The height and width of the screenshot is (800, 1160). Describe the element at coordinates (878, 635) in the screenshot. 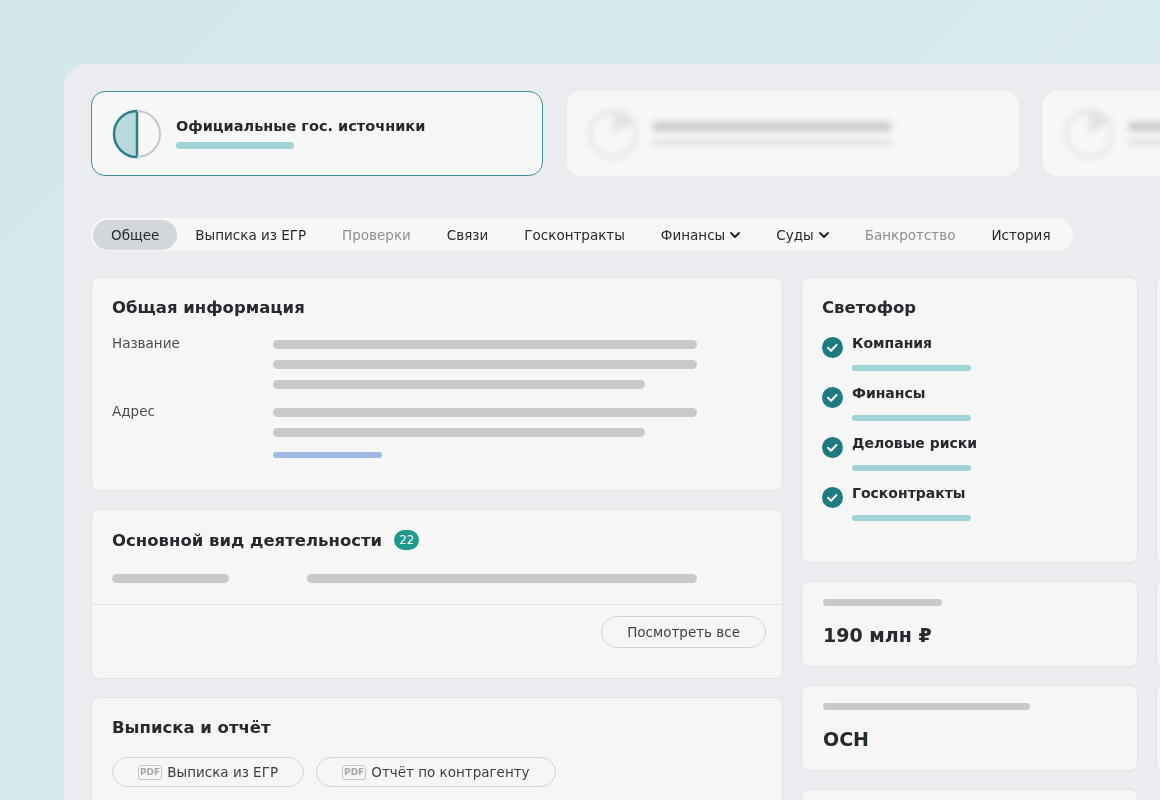

I see `metric-value: 190 млн ₽` at that location.